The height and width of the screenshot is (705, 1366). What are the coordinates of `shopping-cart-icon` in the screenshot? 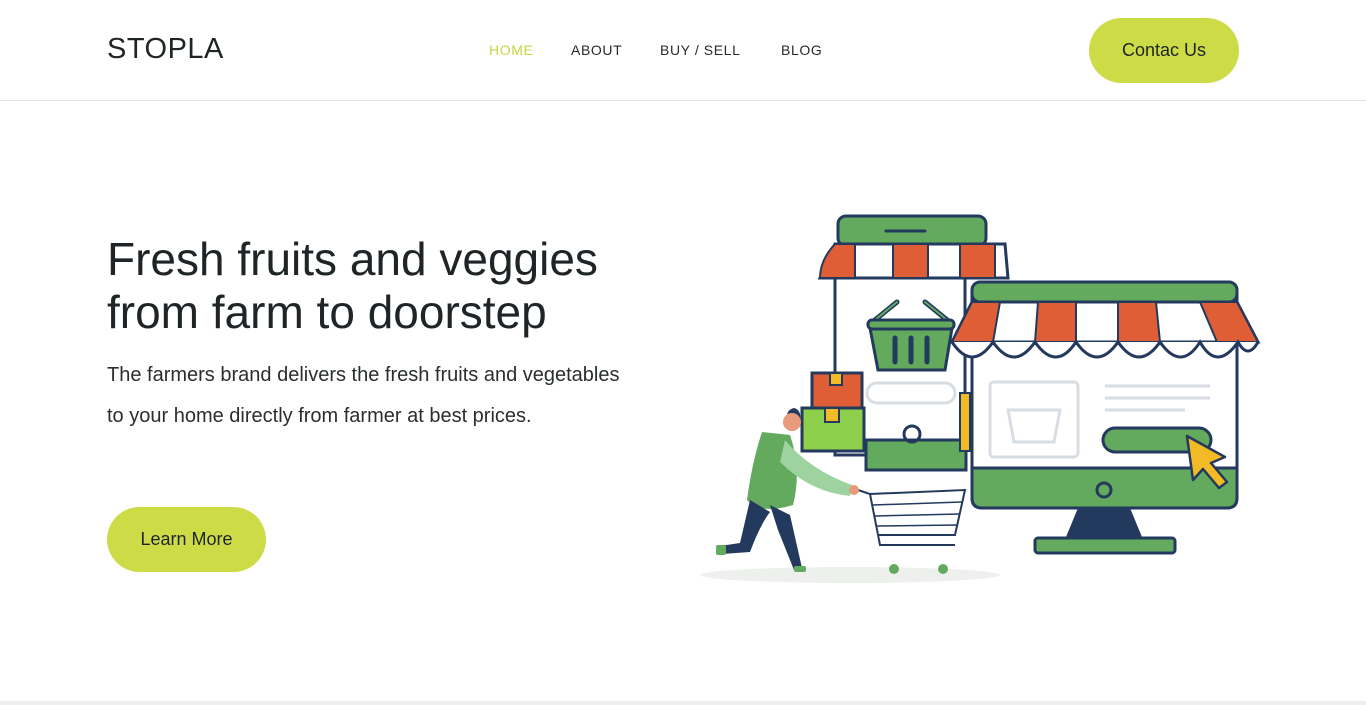 It's located at (912, 531).